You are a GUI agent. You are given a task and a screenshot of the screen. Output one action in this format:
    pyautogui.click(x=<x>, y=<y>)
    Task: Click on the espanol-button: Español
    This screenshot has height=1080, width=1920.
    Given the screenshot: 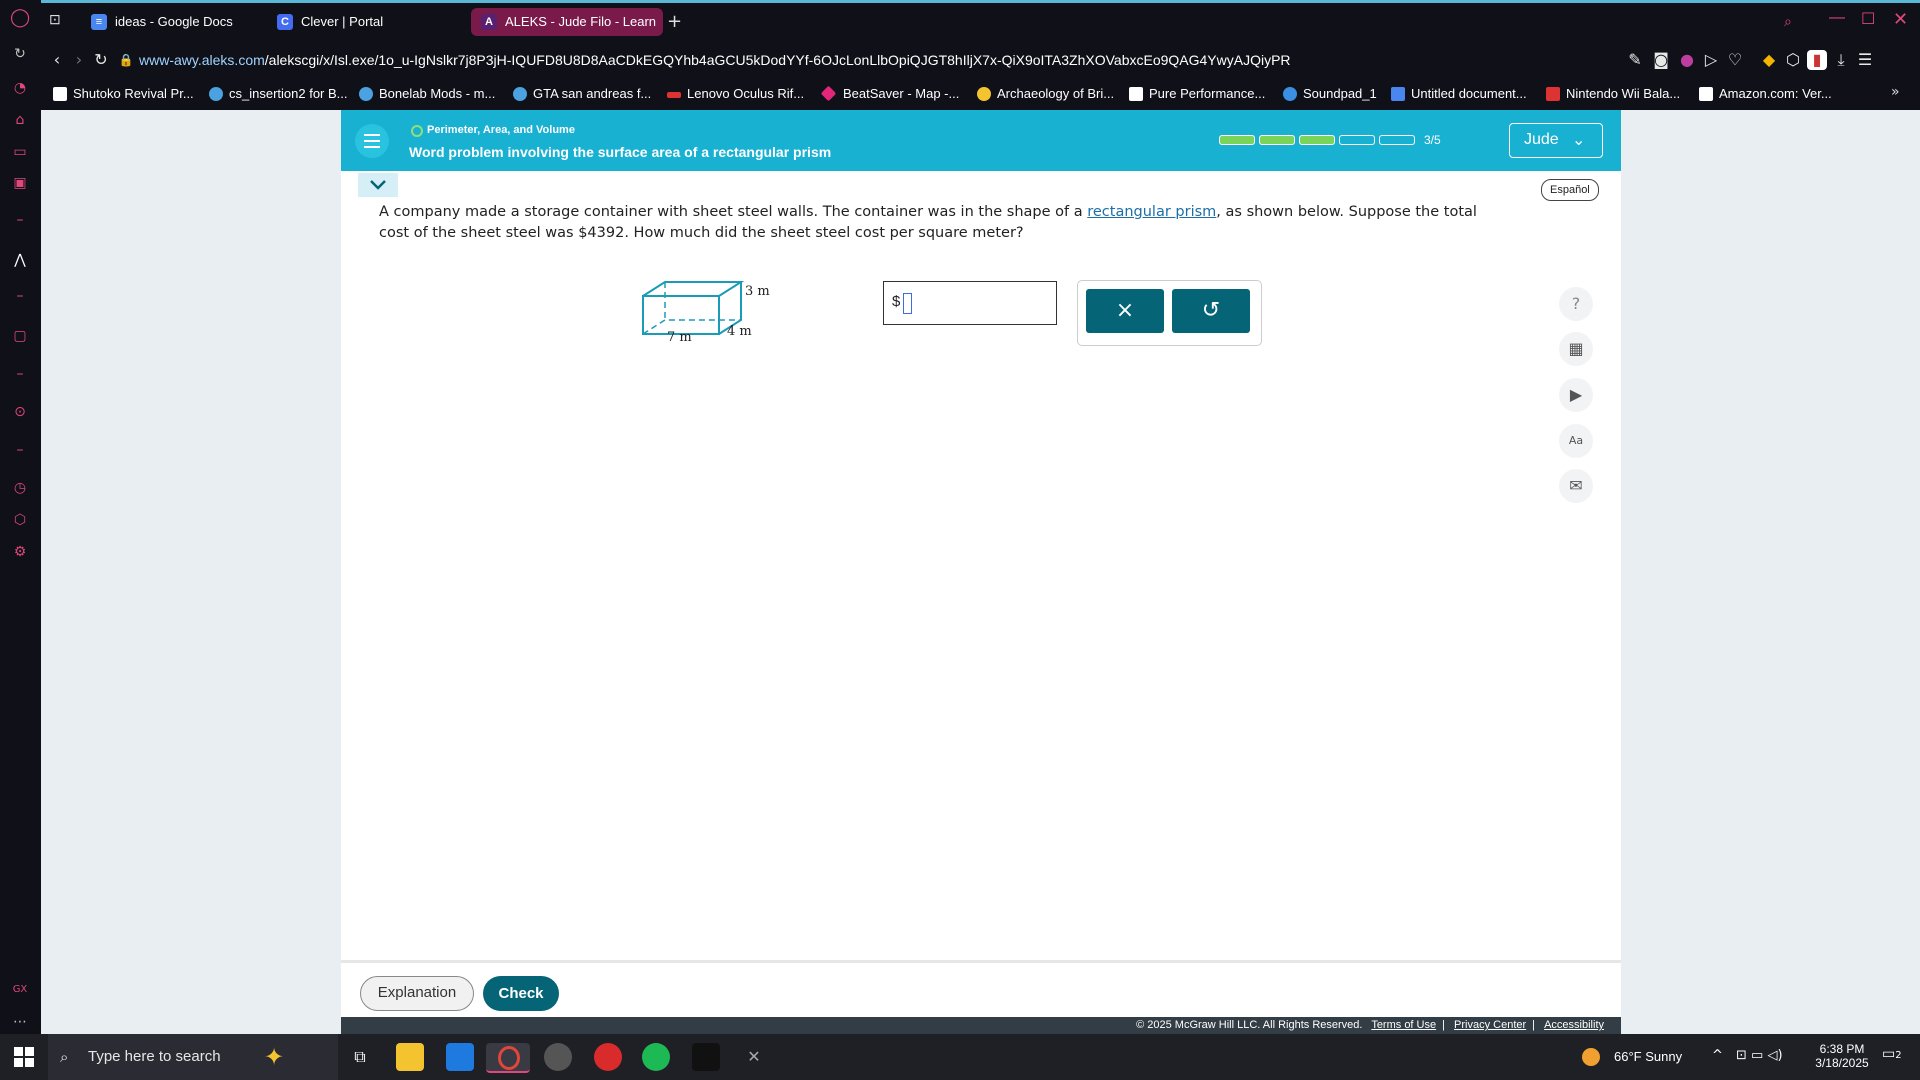 What is the action you would take?
    pyautogui.click(x=1570, y=190)
    